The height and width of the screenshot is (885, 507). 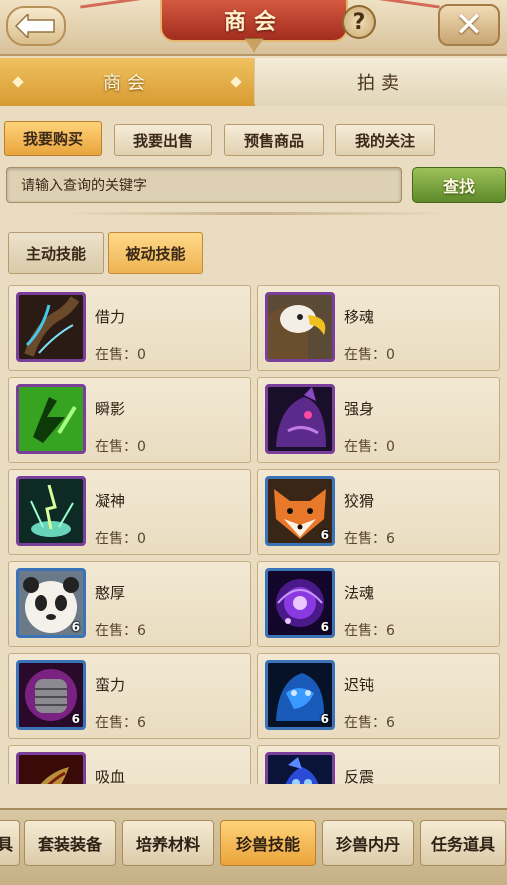 I want to click on fox-icon: 6, so click(x=300, y=511).